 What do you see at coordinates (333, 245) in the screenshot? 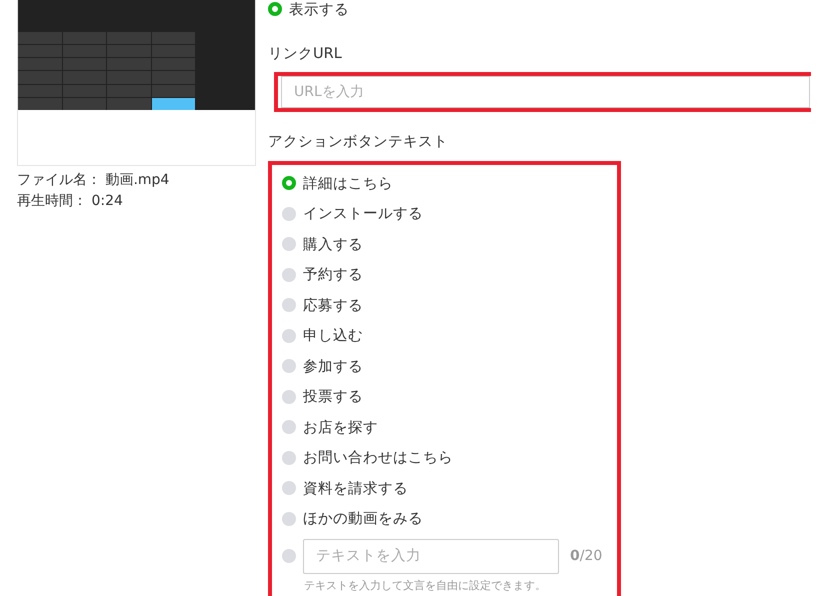
I see `radio-label: 購入する` at bounding box center [333, 245].